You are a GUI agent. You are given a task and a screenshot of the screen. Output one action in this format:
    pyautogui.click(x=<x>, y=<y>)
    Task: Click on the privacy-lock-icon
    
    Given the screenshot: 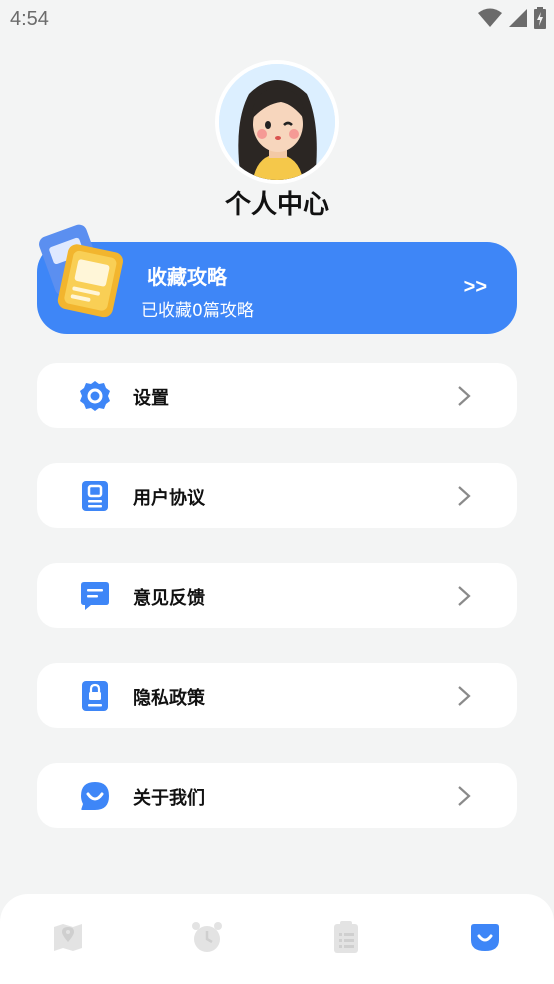 What is the action you would take?
    pyautogui.click(x=95, y=696)
    